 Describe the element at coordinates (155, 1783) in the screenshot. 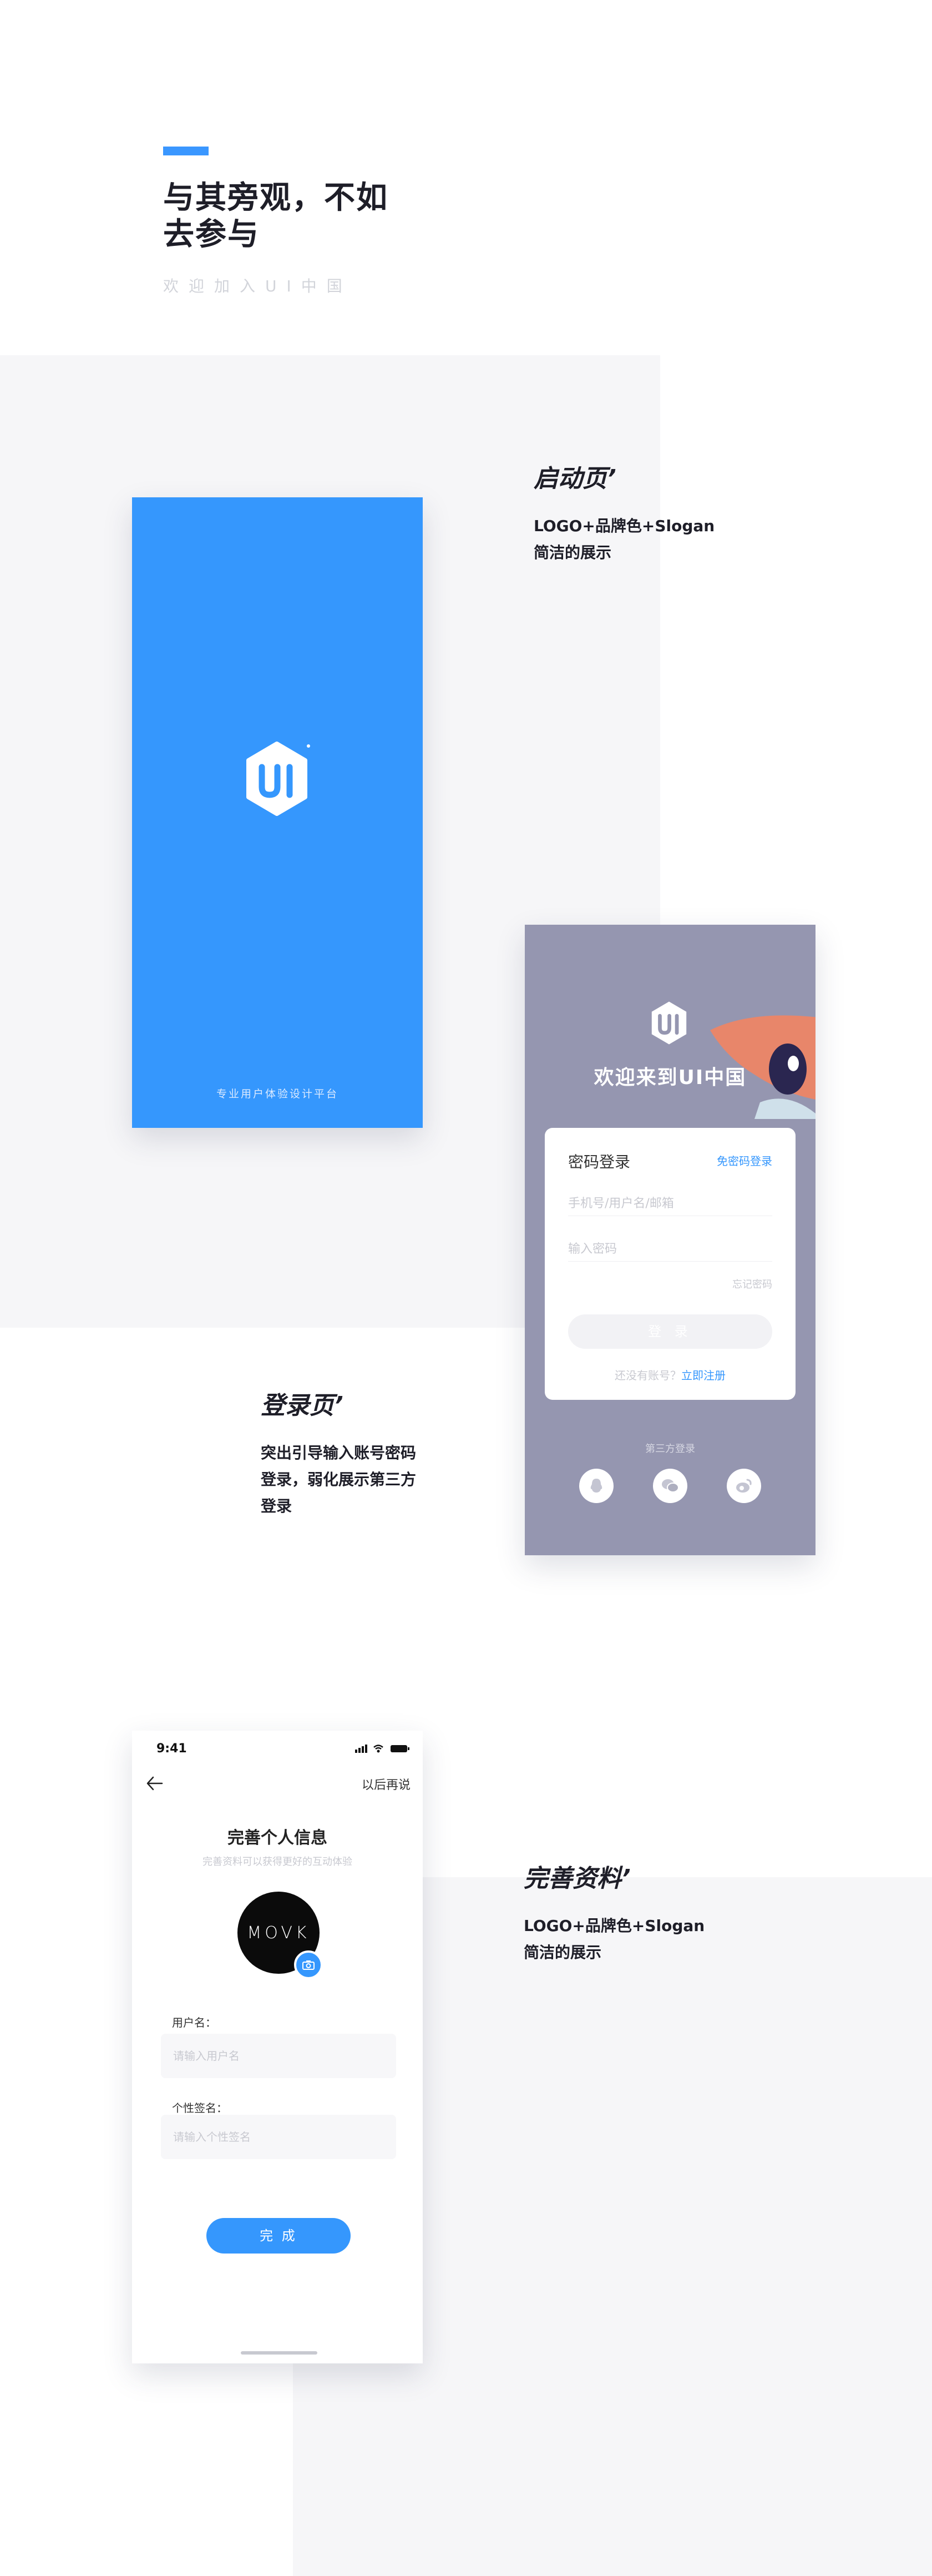

I see `back-arrow-icon` at that location.